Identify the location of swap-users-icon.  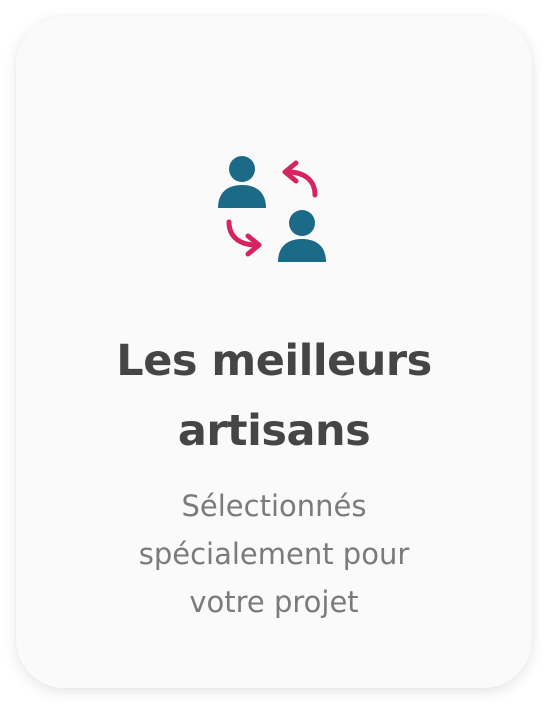
(272, 210).